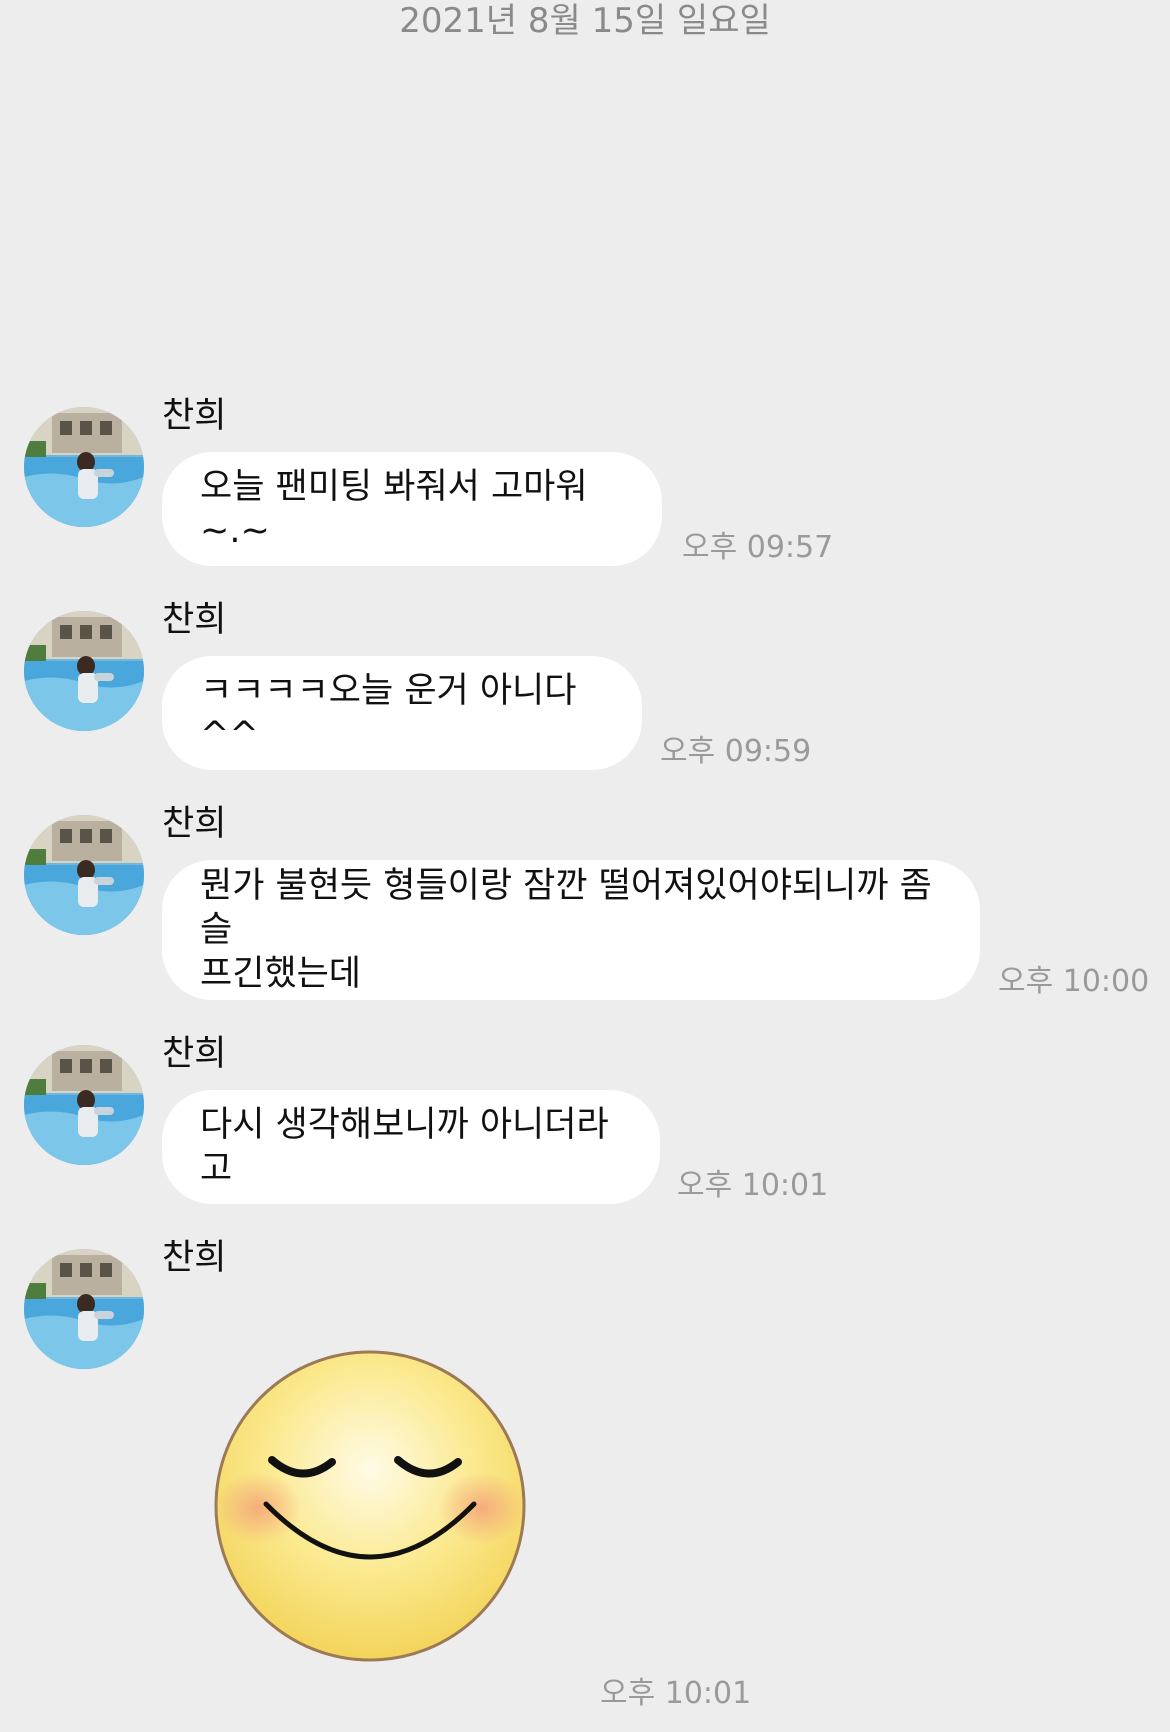 Image resolution: width=1170 pixels, height=1732 pixels. What do you see at coordinates (404, 1147) in the screenshot?
I see `message-text: 다시 생각해보니까 아니더라고` at bounding box center [404, 1147].